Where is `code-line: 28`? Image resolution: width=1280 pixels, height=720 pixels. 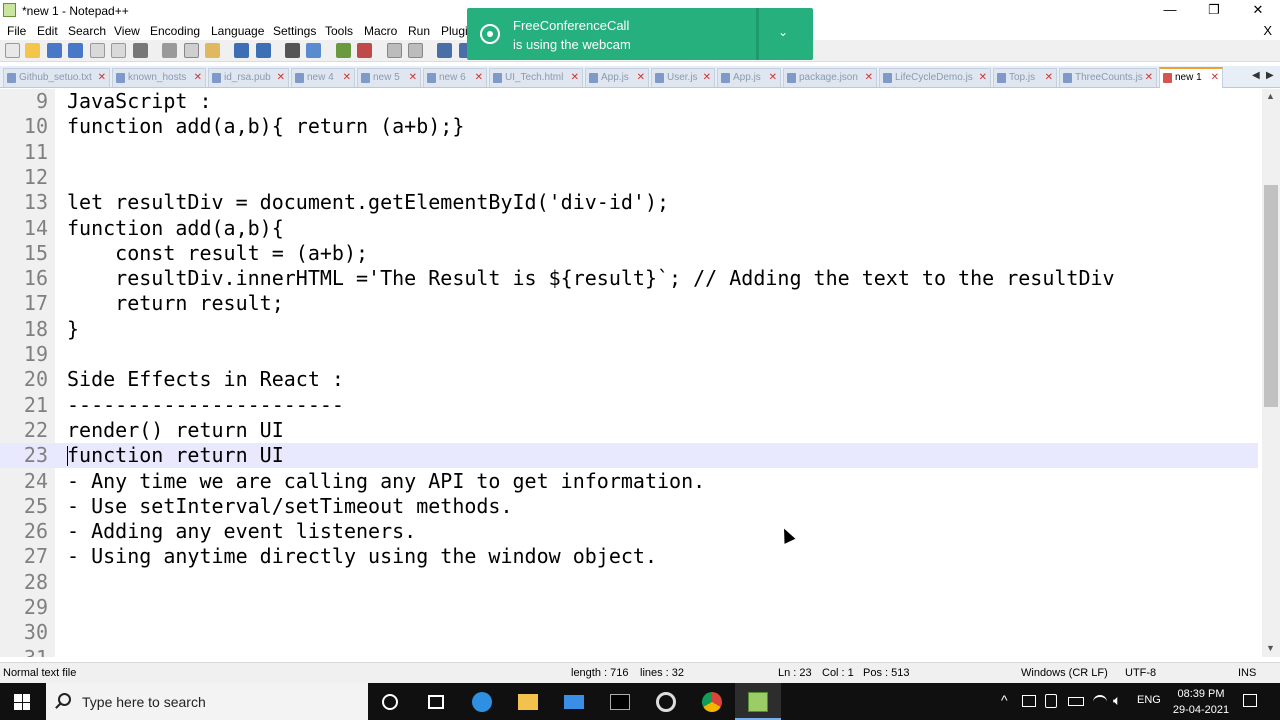
code-line: 28 is located at coordinates (629, 582).